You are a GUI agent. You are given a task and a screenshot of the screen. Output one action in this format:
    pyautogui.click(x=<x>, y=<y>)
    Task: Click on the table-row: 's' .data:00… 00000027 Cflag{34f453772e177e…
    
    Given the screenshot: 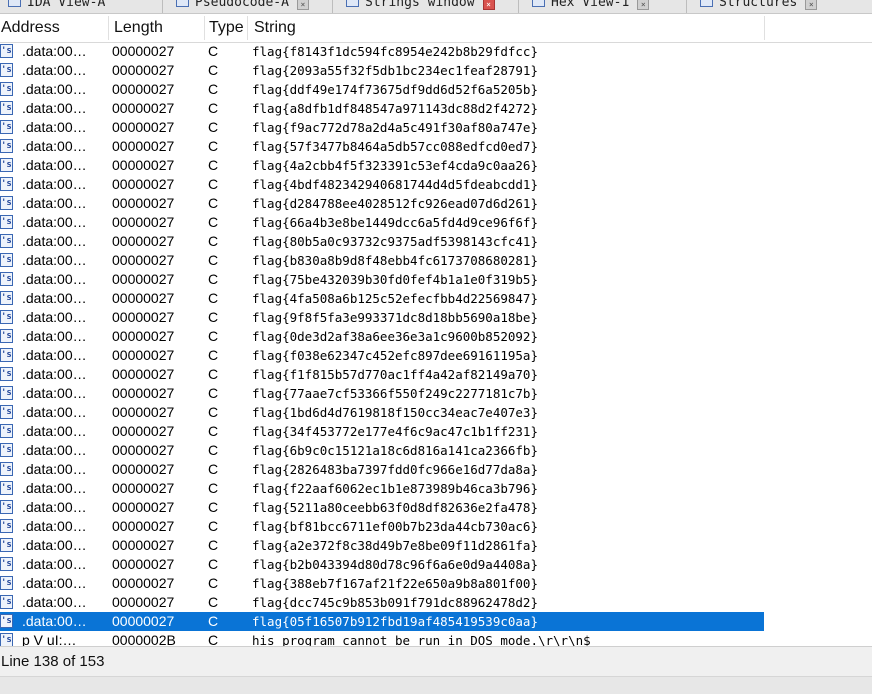 What is the action you would take?
    pyautogui.click(x=382, y=431)
    